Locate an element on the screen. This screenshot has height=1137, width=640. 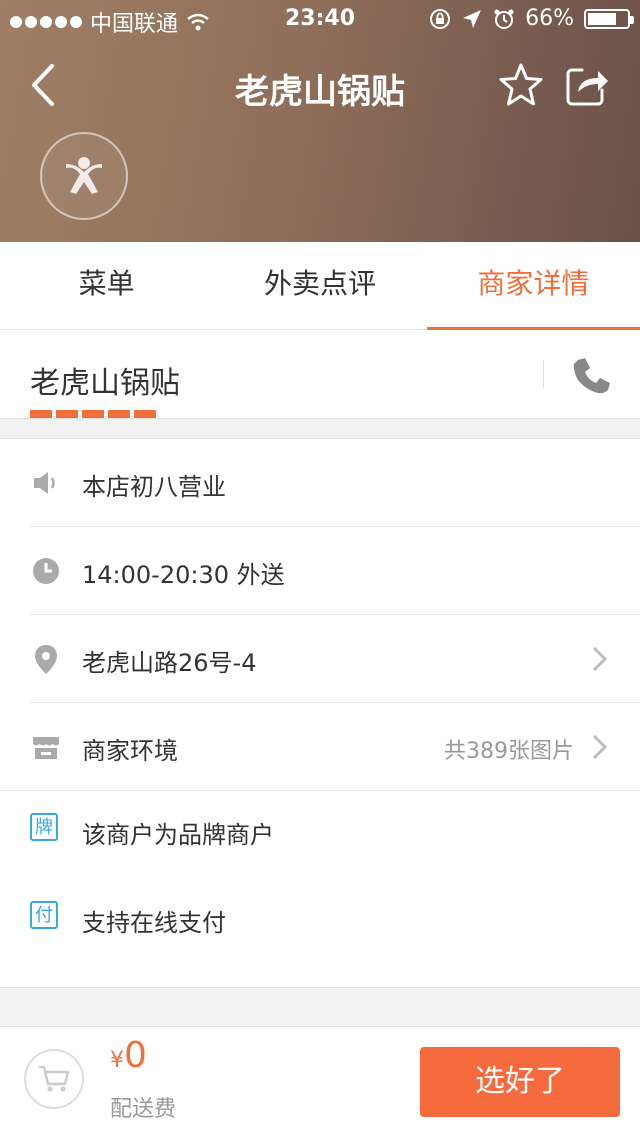
tab-reviews: 外卖点评 is located at coordinates (319, 285).